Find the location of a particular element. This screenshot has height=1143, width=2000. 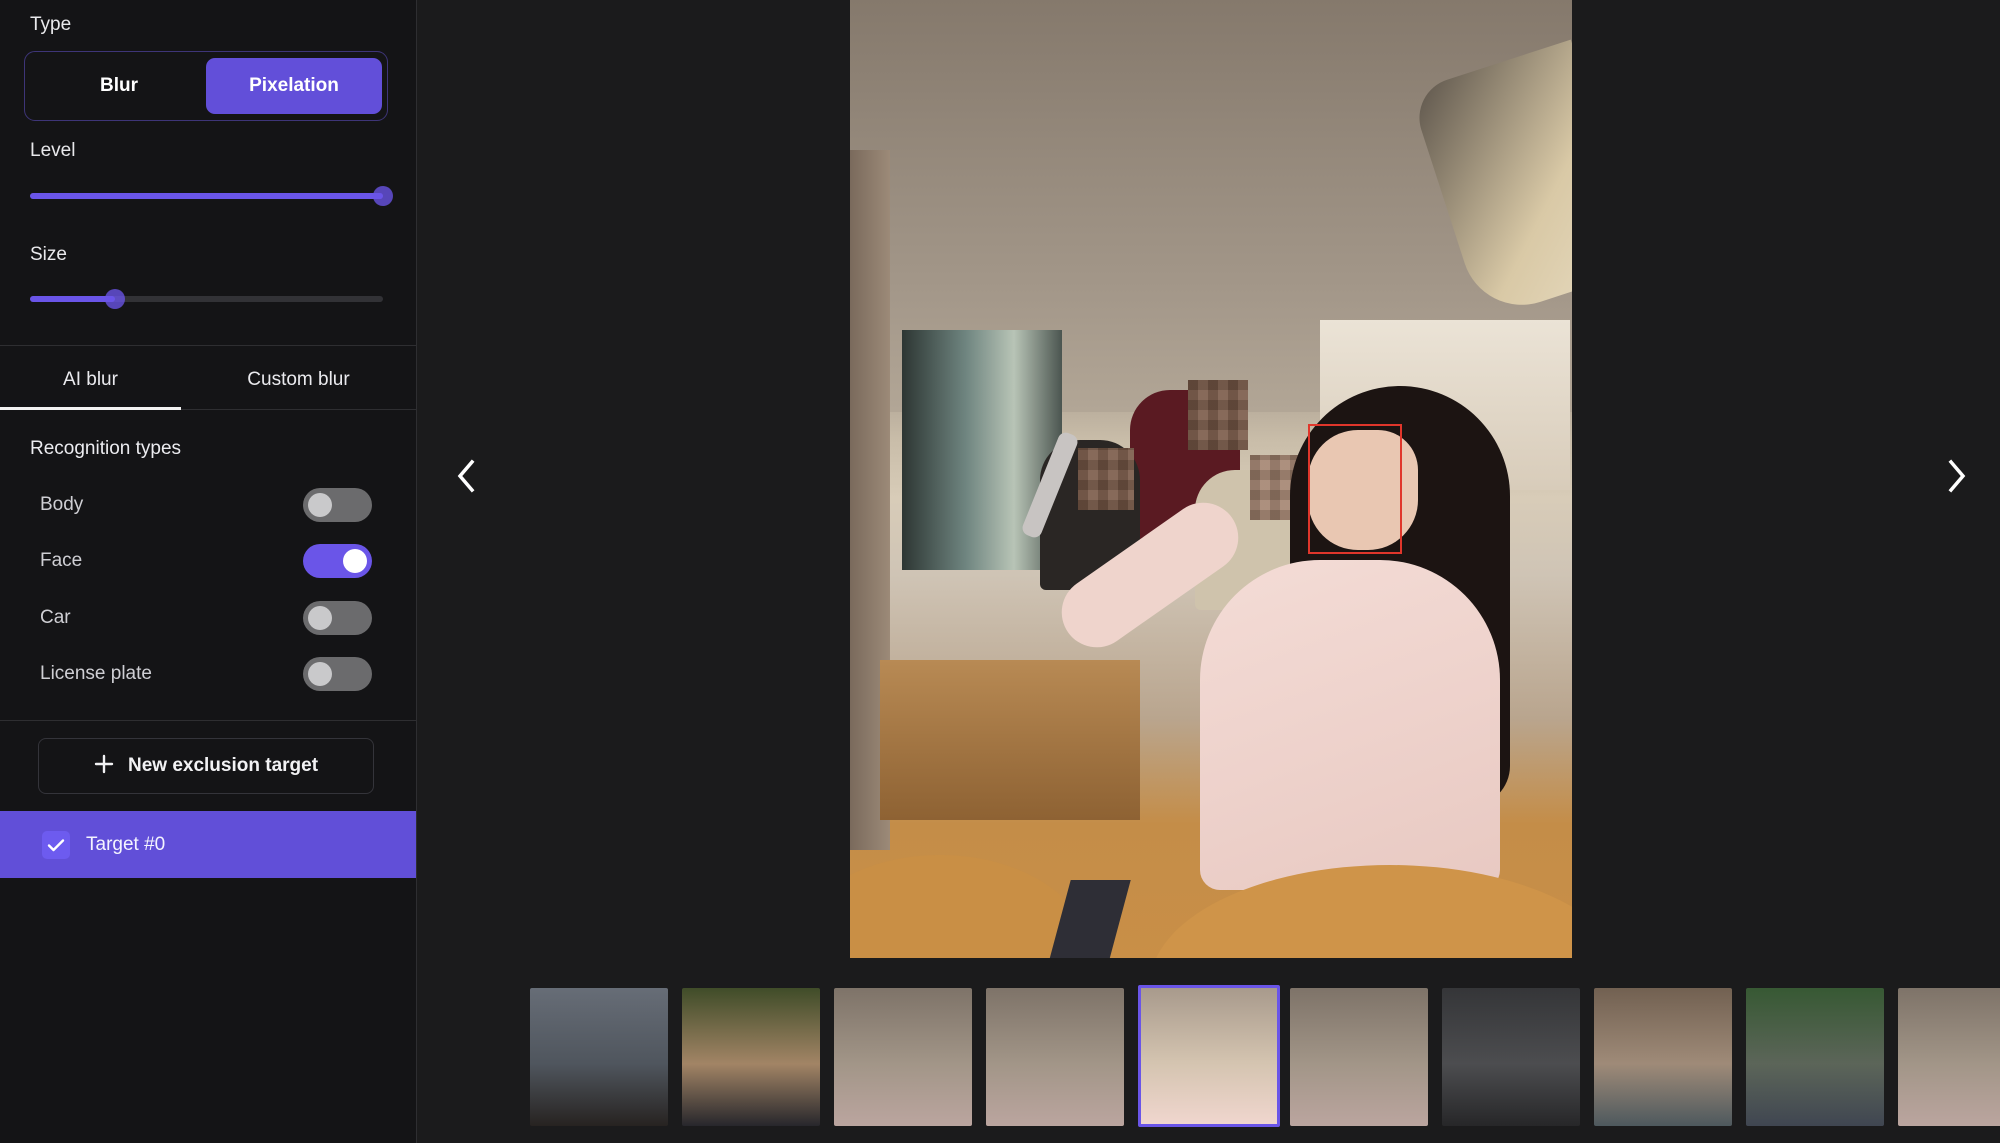

face-toggle is located at coordinates (337, 561).